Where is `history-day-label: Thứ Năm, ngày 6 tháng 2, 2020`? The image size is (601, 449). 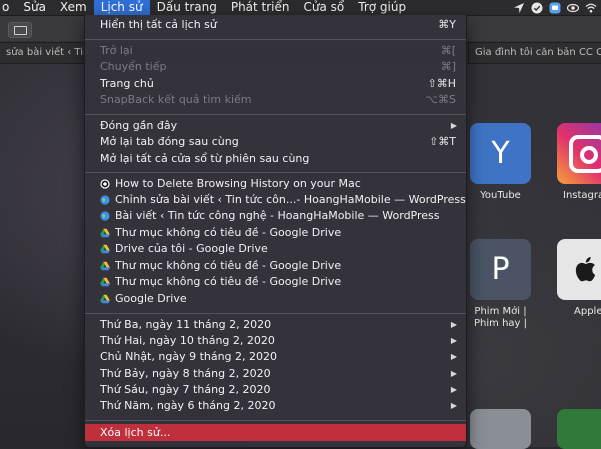
history-day-label: Thứ Năm, ngày 6 tháng 2, 2020 is located at coordinates (188, 405).